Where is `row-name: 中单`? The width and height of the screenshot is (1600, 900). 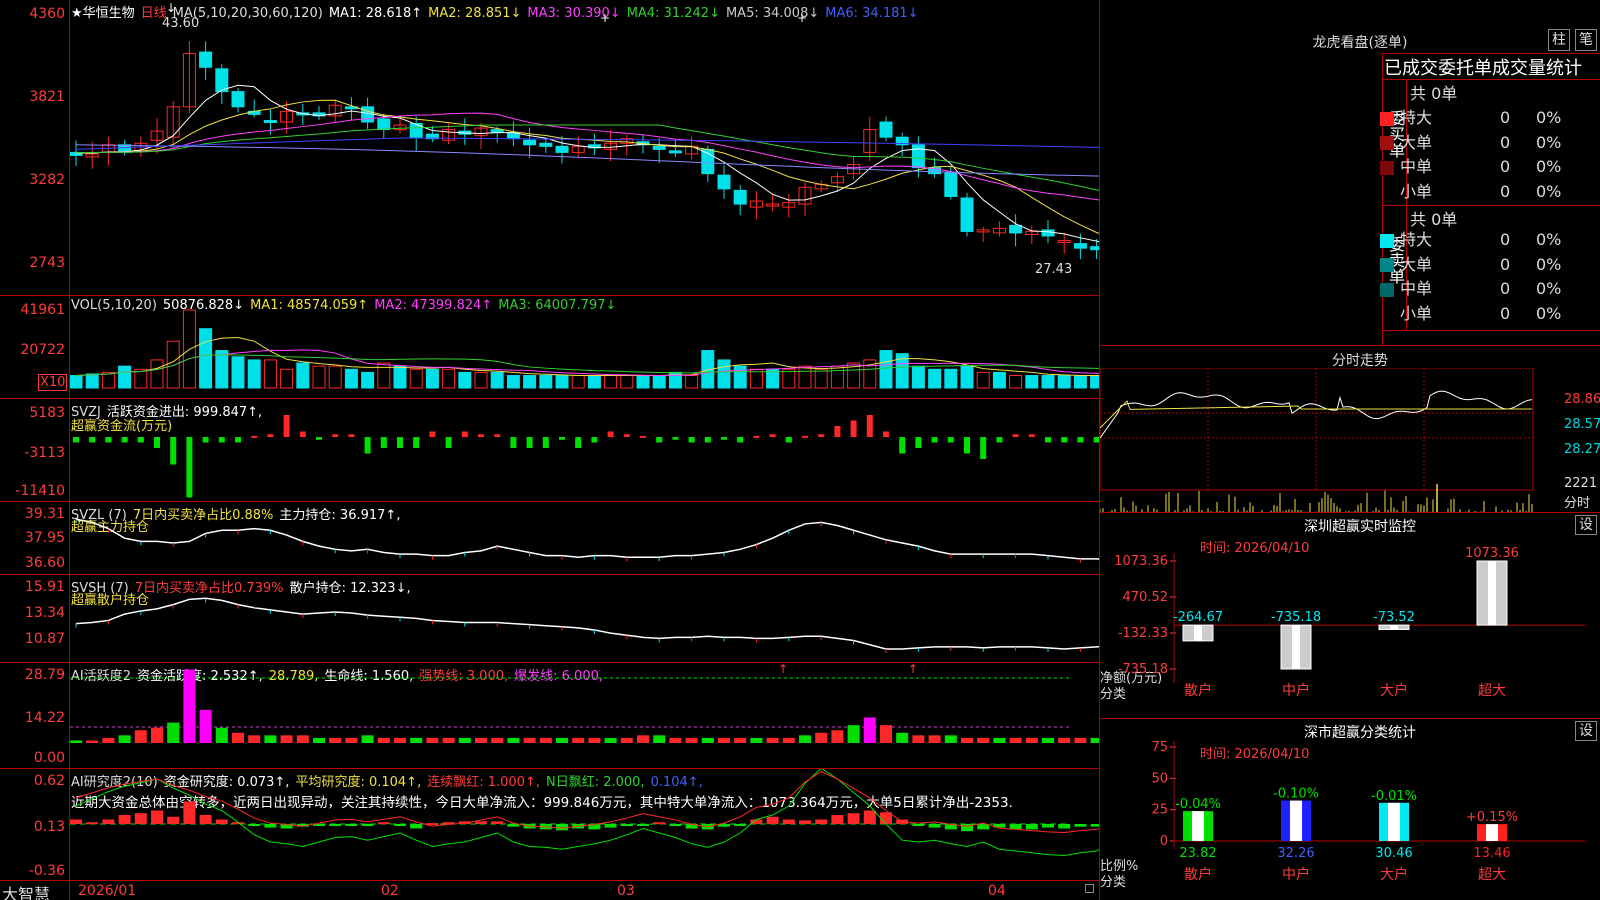 row-name: 中单 is located at coordinates (1450, 165).